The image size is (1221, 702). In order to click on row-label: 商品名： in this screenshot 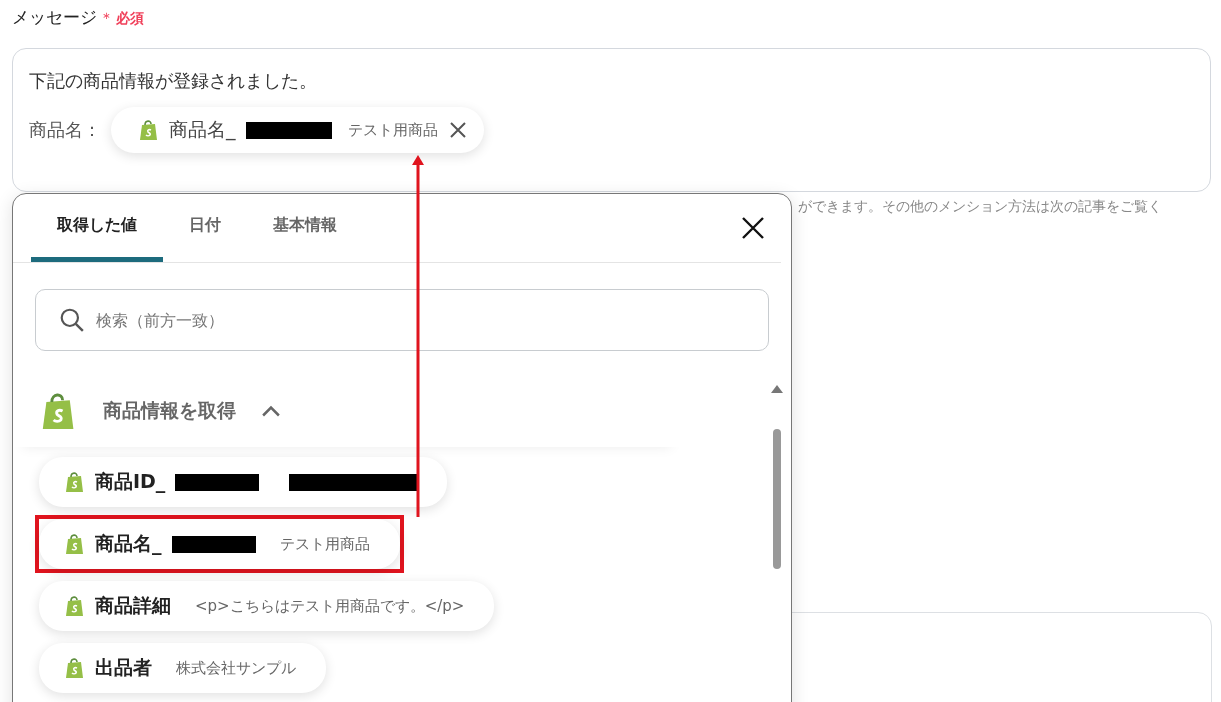, I will do `click(65, 130)`.